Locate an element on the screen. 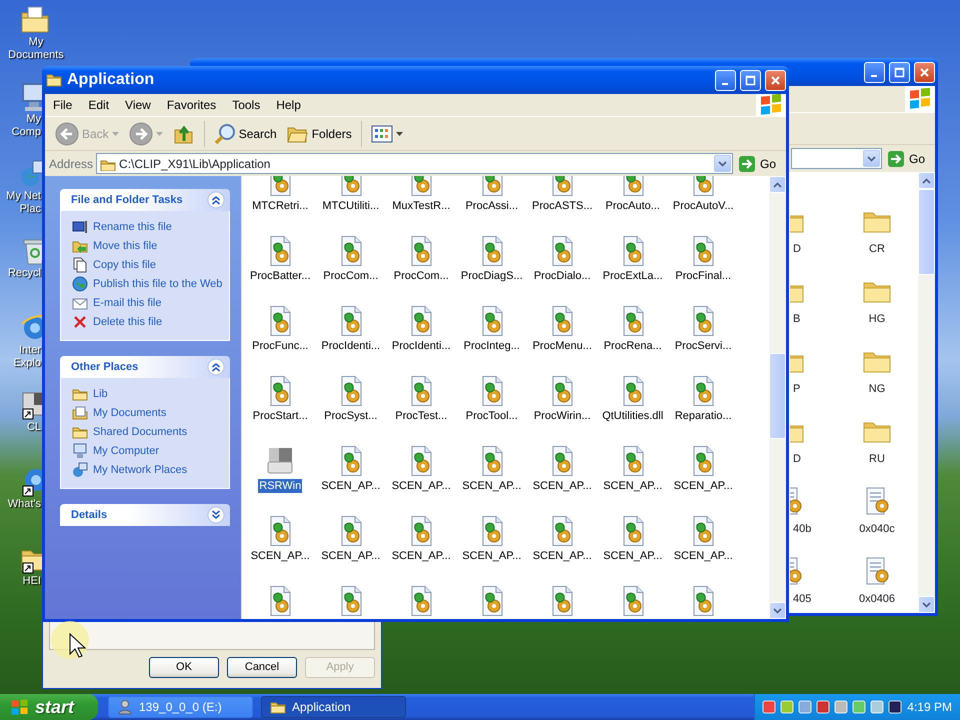 The width and height of the screenshot is (960, 720). menu-item: Favorites is located at coordinates (191, 105).